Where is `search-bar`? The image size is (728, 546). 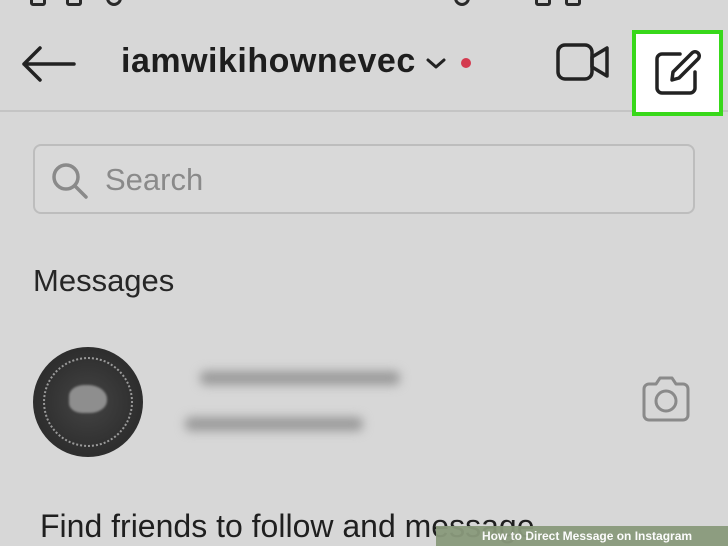
search-bar is located at coordinates (364, 179).